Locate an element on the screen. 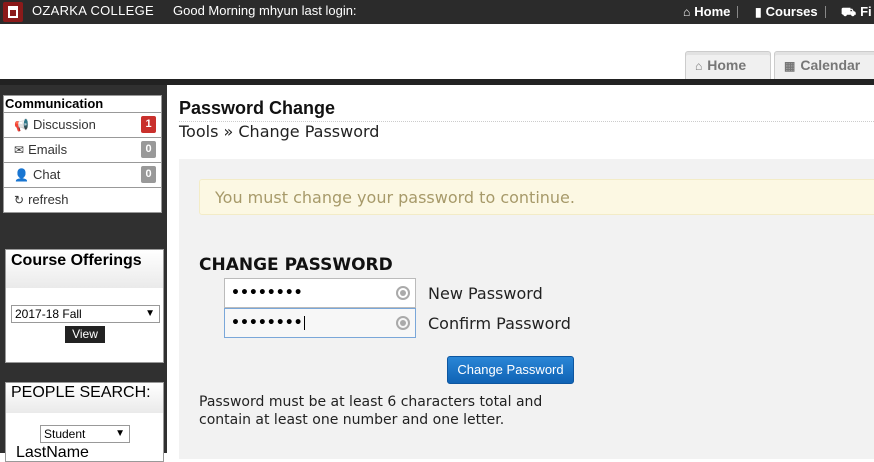 The image size is (874, 462). sidebar-item-discussion: 📢 Discussion 1 is located at coordinates (82, 125).